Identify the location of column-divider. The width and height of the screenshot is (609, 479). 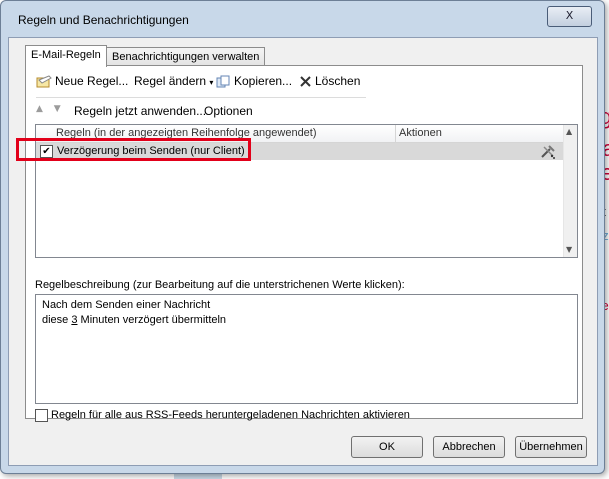
(395, 133).